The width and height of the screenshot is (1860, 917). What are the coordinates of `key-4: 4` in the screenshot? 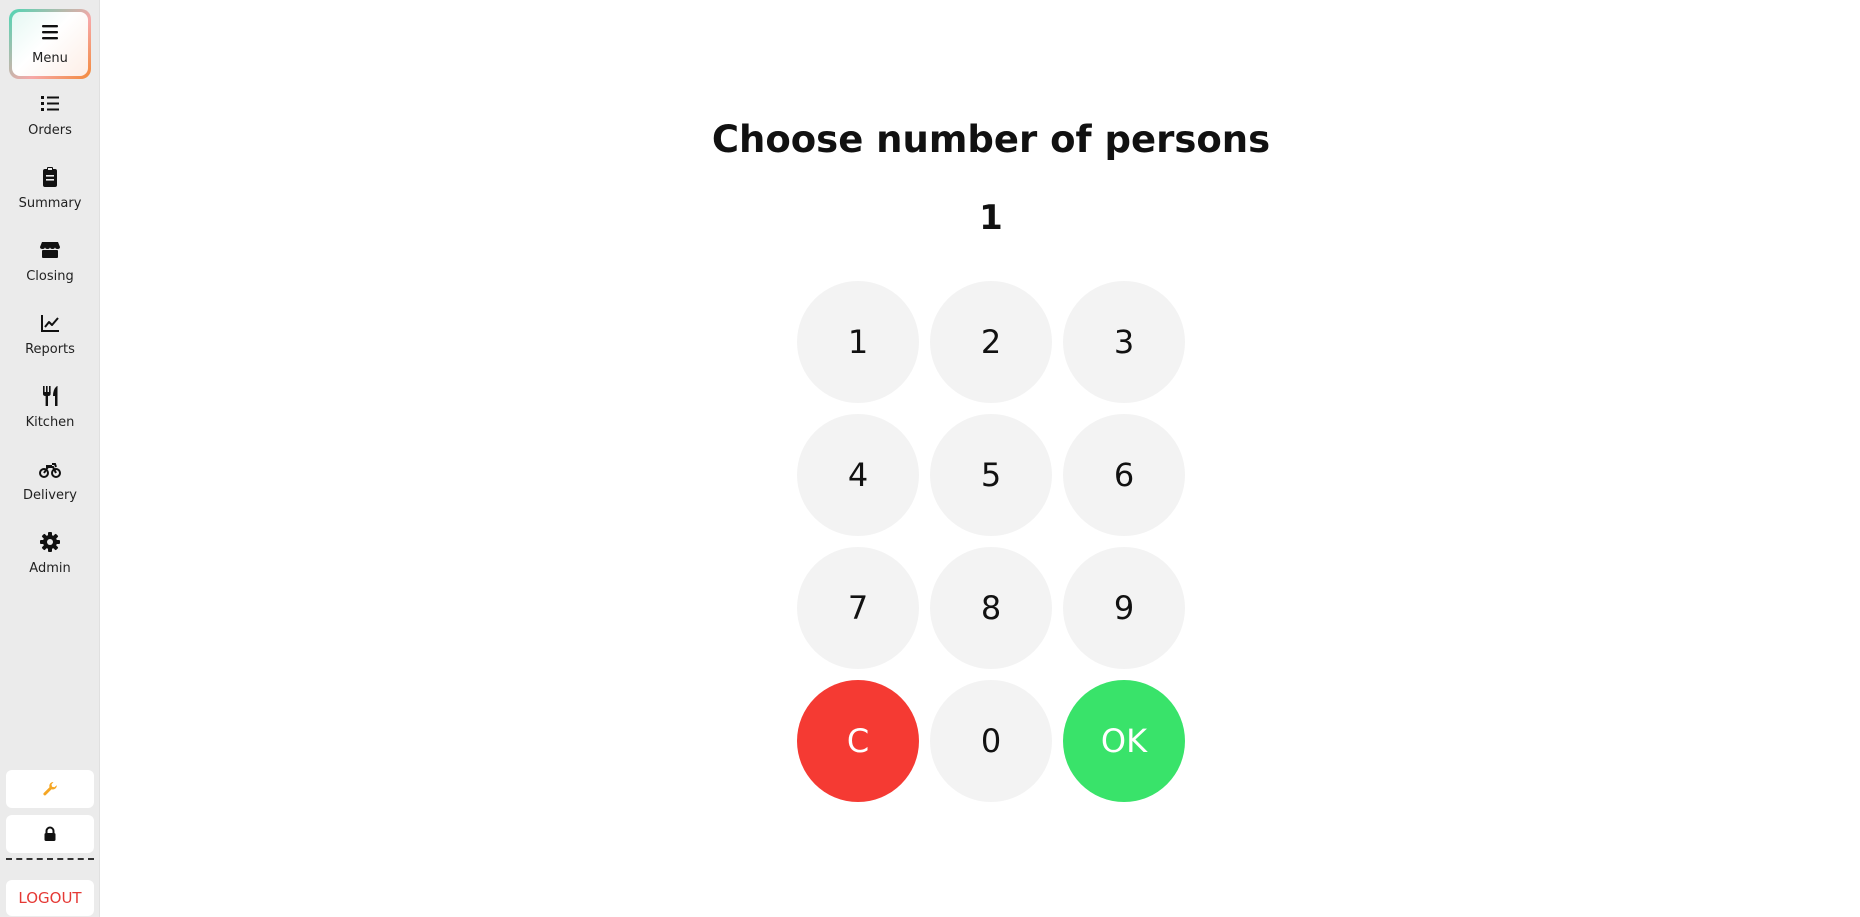 It's located at (858, 475).